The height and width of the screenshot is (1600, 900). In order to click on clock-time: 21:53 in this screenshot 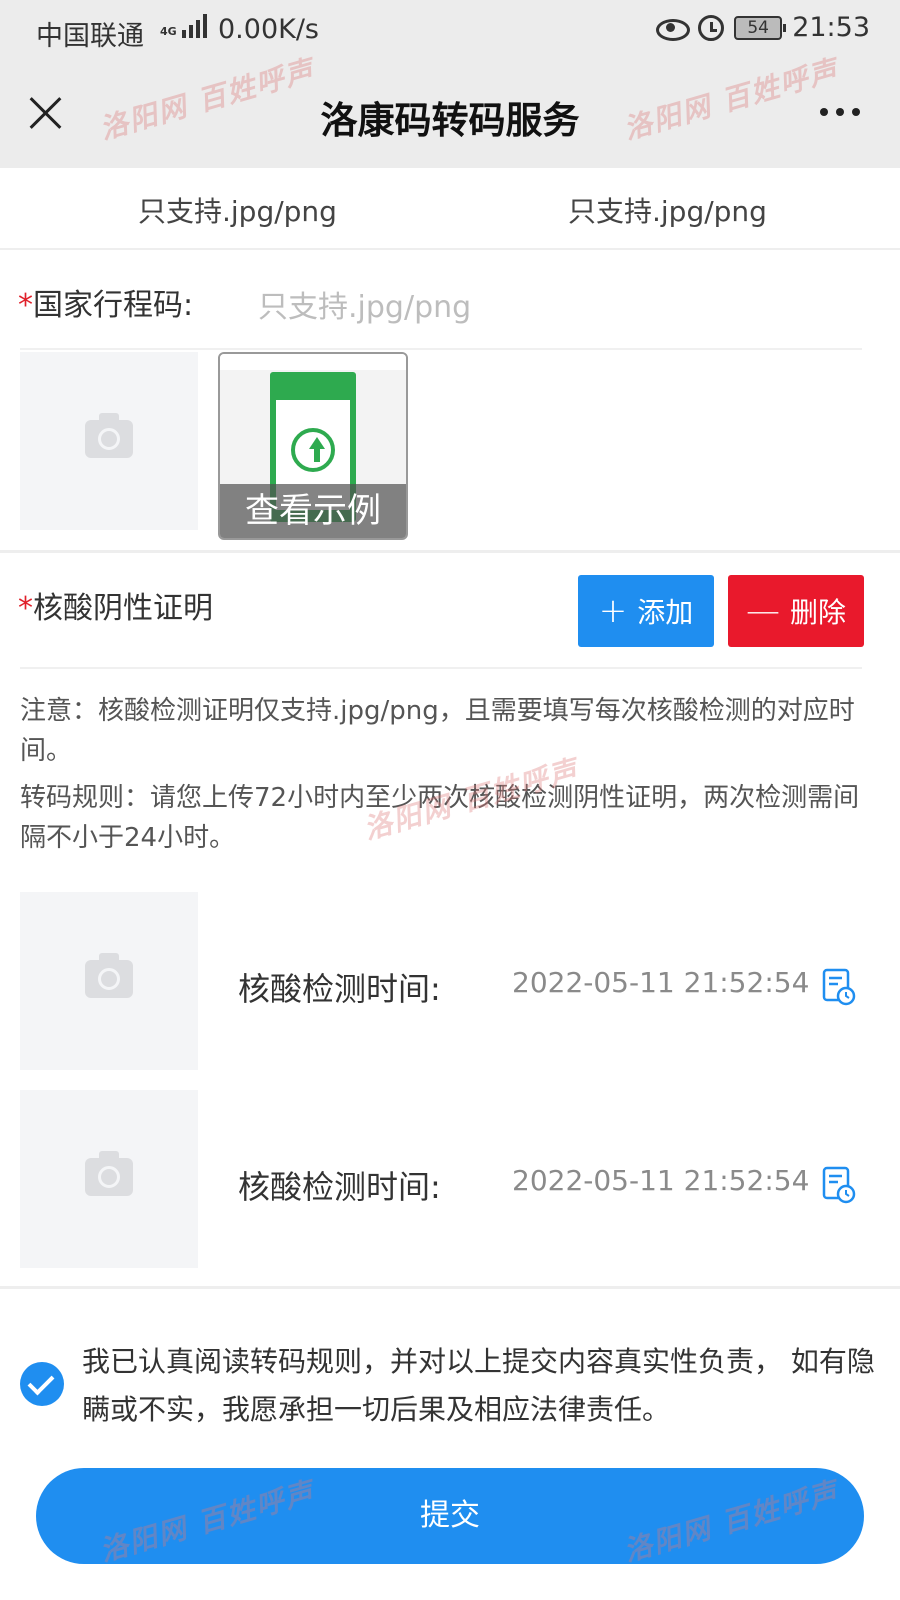, I will do `click(831, 27)`.